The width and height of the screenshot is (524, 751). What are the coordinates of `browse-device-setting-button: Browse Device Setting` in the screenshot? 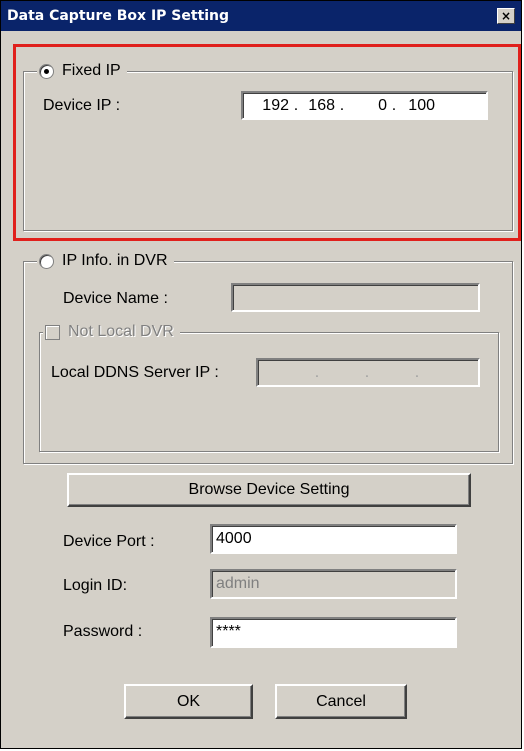 It's located at (269, 490).